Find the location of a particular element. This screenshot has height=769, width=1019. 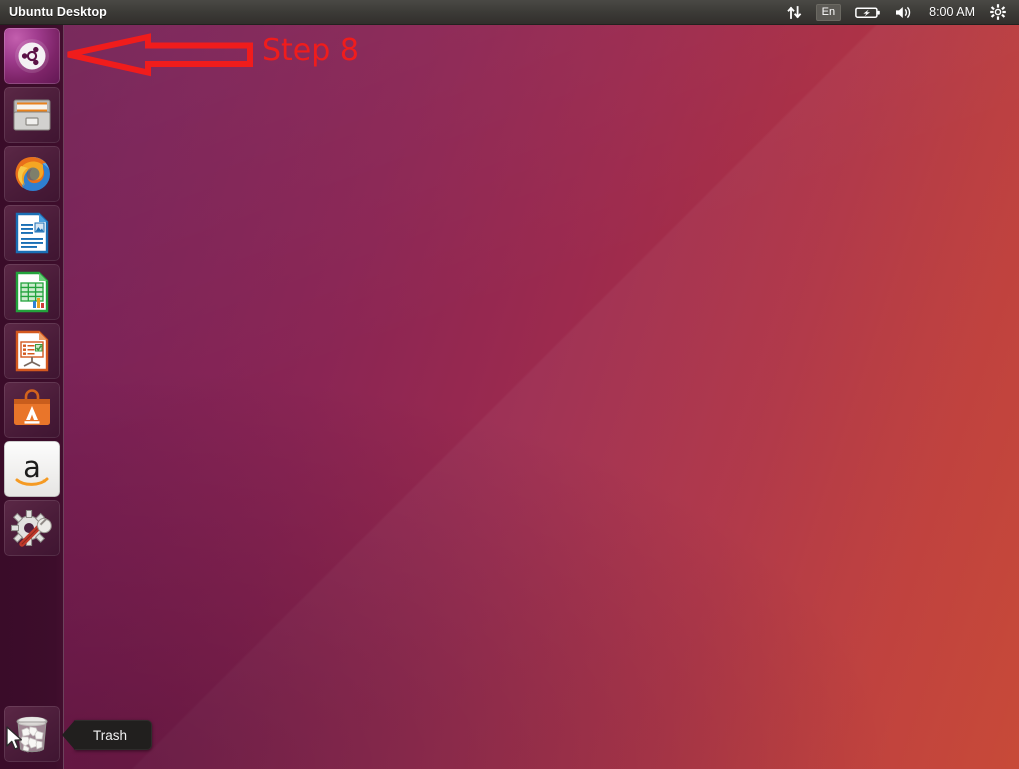

ubuntu-software-center-icon is located at coordinates (32, 410).